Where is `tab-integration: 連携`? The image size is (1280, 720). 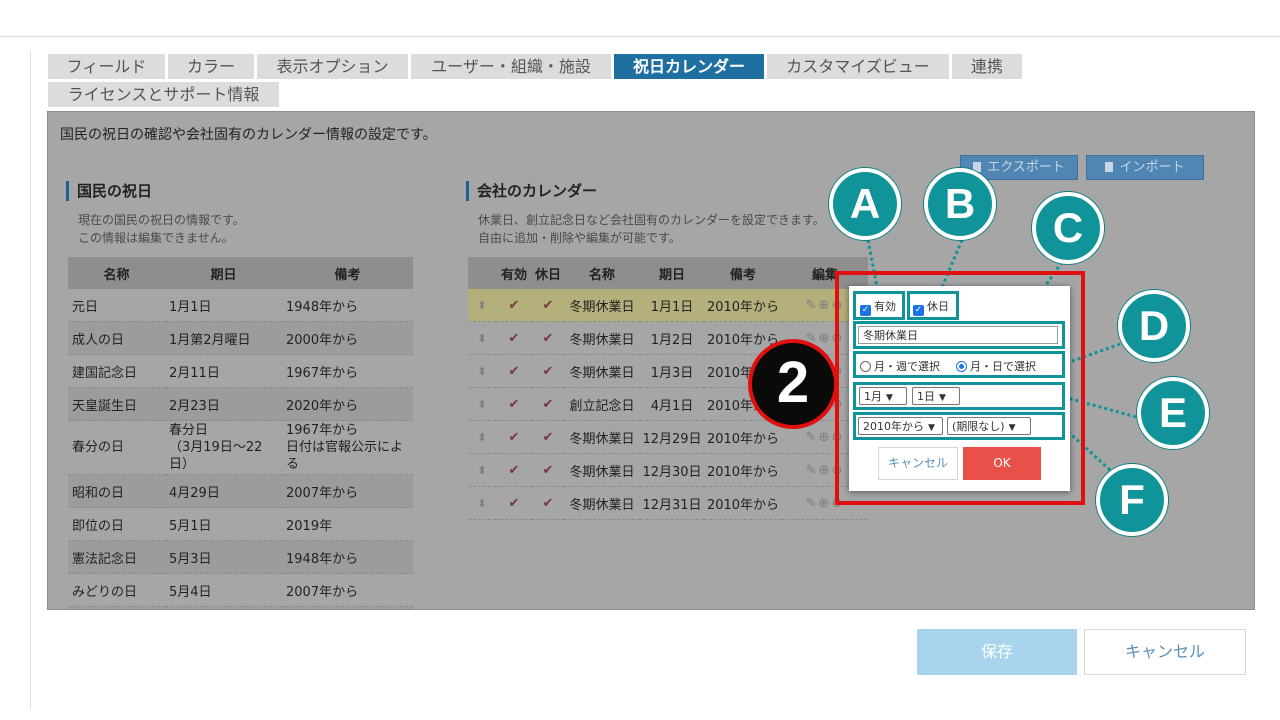 tab-integration: 連携 is located at coordinates (987, 66).